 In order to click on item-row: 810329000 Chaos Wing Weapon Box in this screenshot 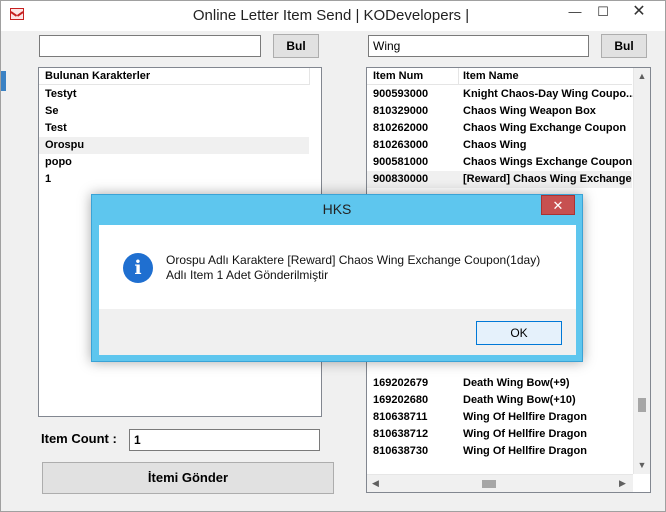, I will do `click(499, 111)`.